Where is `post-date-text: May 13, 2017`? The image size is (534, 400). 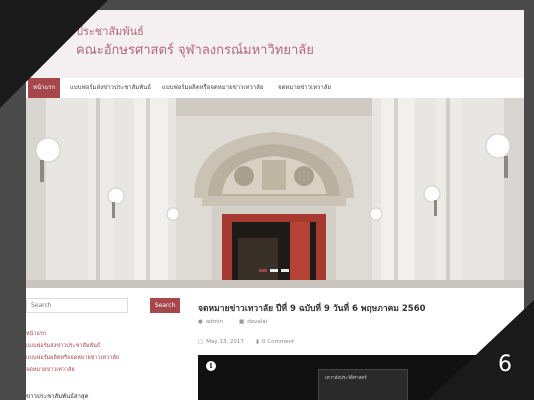 post-date-text: May 13, 2017 is located at coordinates (225, 342).